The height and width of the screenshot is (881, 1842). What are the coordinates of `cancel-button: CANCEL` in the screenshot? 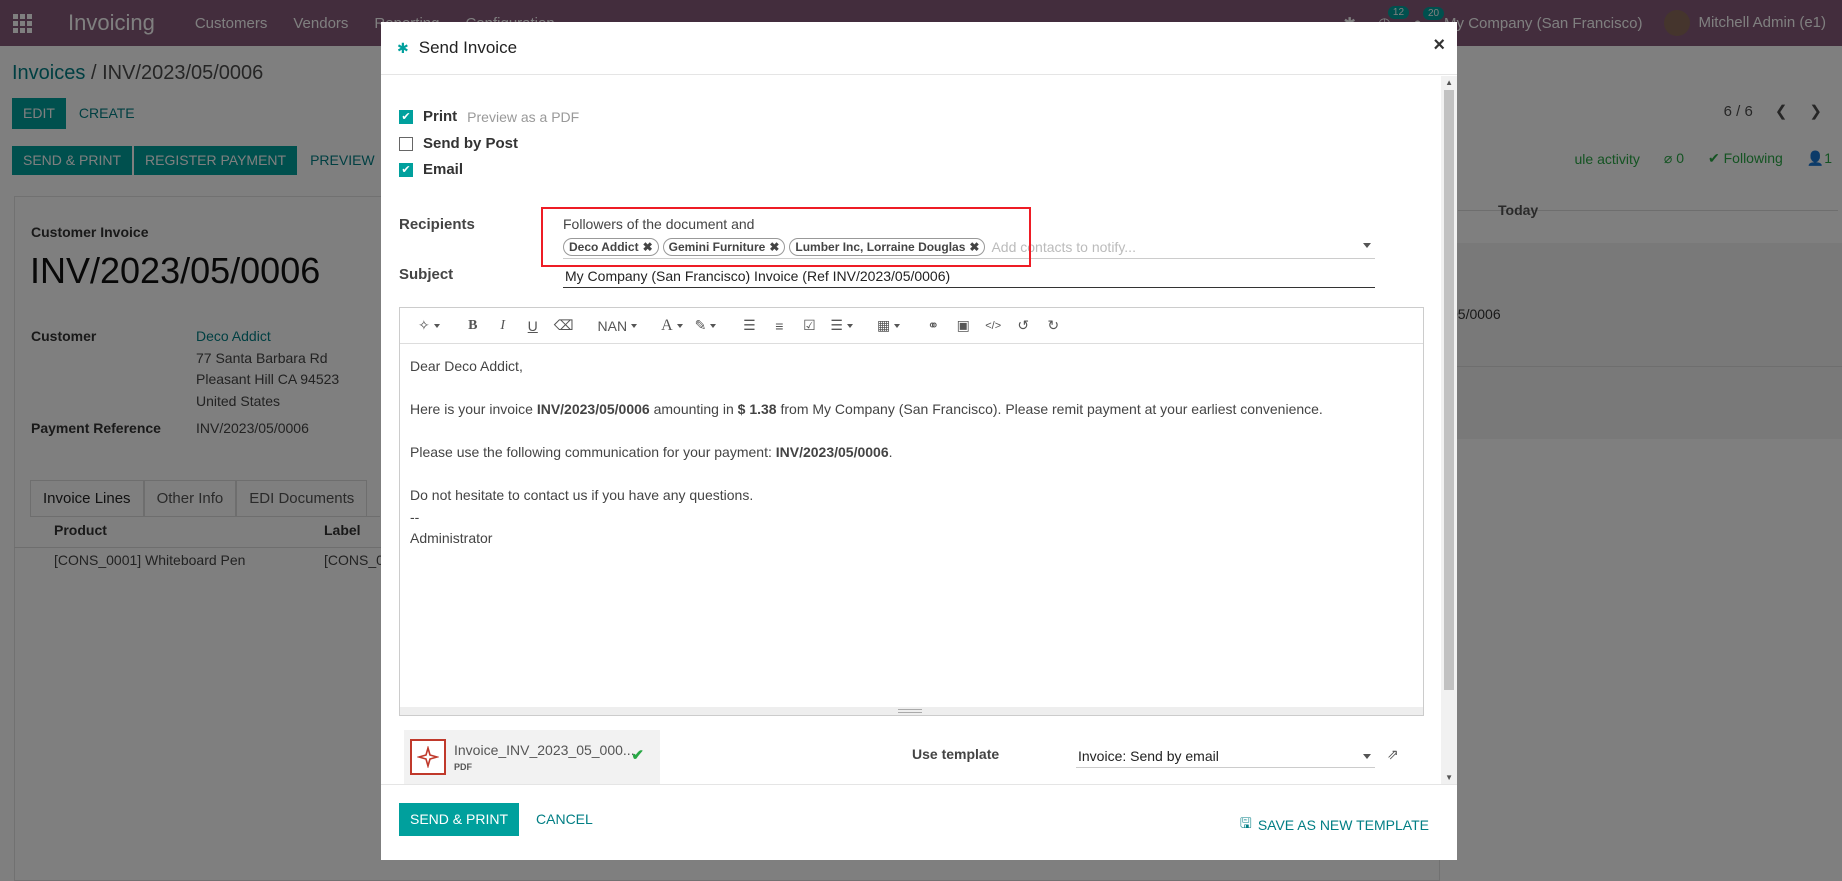 It's located at (564, 819).